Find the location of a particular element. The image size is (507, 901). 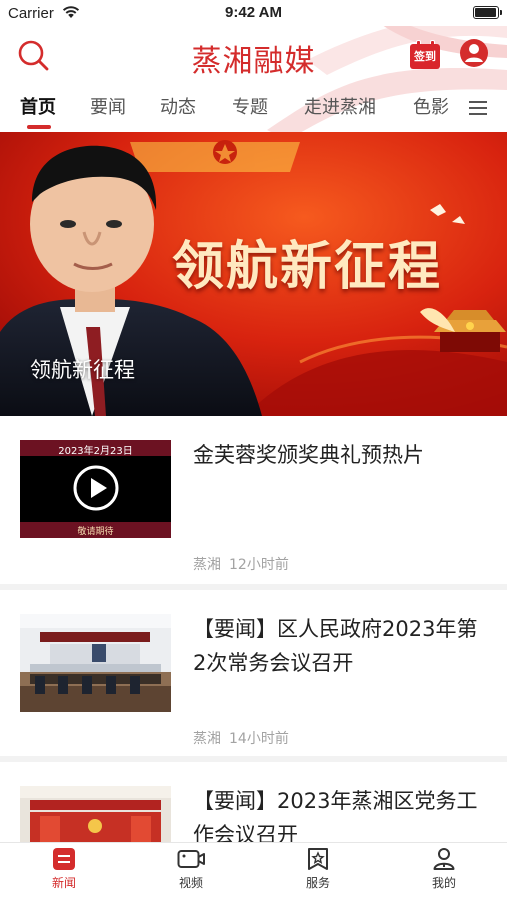

thumbnail-footer: 敬请期待 is located at coordinates (95, 532).